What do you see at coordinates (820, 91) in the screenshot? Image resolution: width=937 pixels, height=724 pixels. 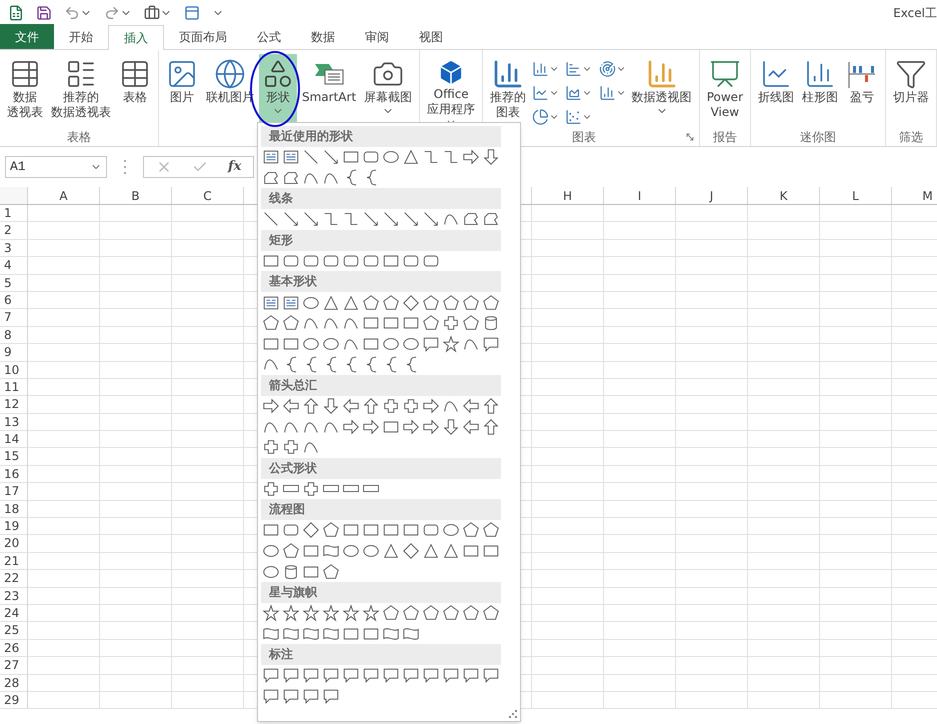 I see `ribbon-button: 柱形图` at bounding box center [820, 91].